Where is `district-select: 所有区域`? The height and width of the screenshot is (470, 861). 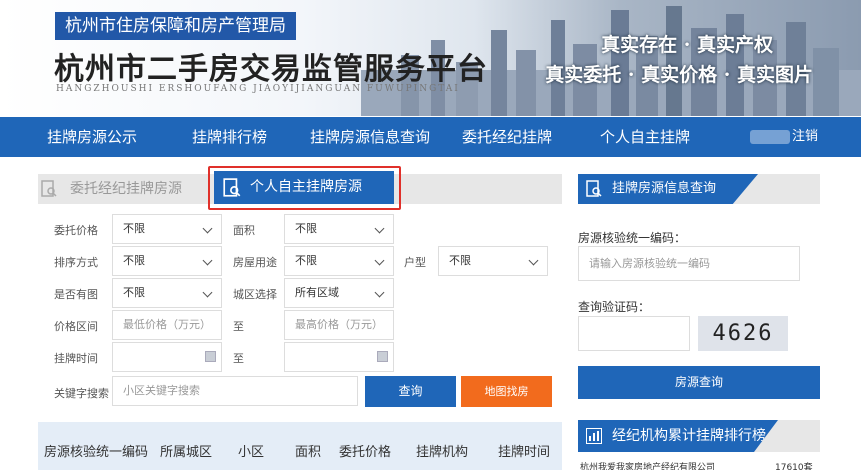 district-select: 所有区域 is located at coordinates (339, 293).